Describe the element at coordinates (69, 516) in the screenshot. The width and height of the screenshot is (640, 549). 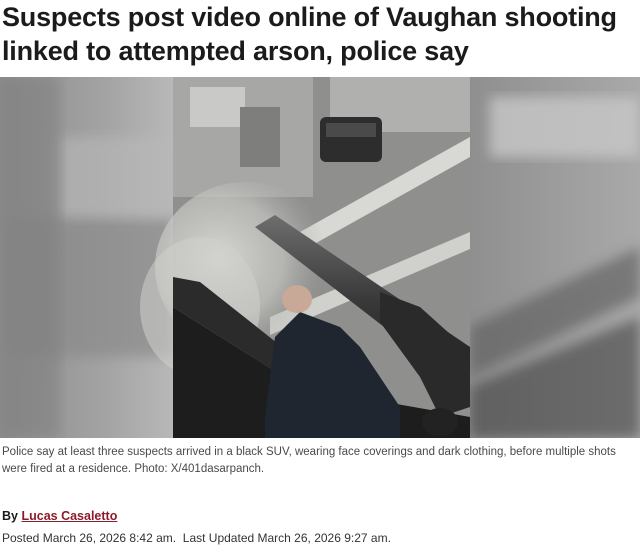
I see `author-link: Lucas Casaletto` at that location.